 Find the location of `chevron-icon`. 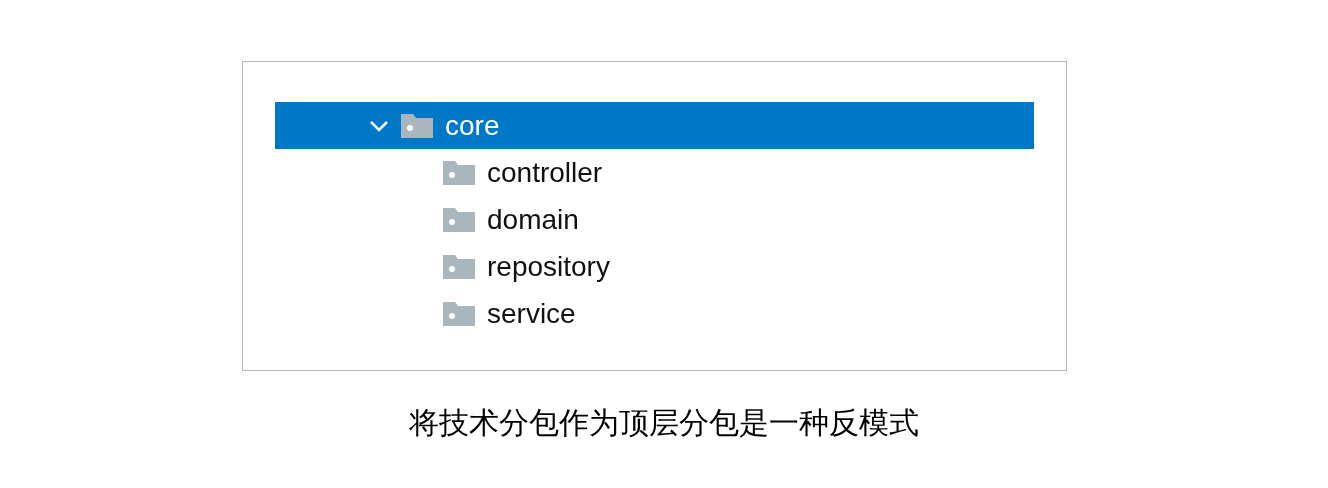

chevron-icon is located at coordinates (379, 125).